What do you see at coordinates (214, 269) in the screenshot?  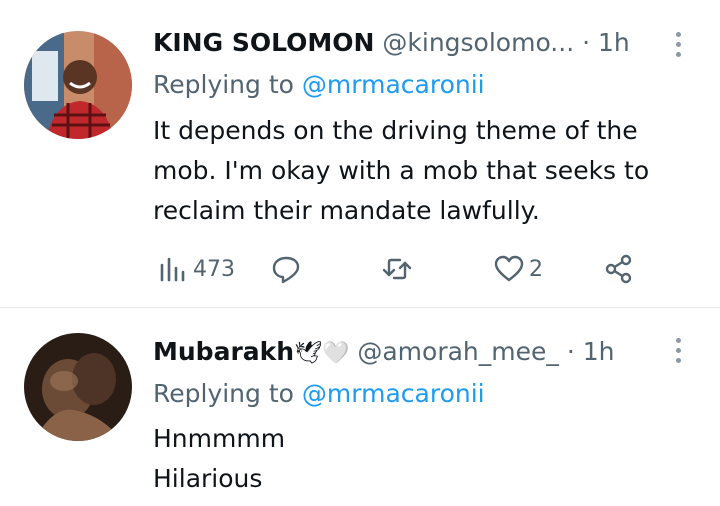 I see `views-count: 473` at bounding box center [214, 269].